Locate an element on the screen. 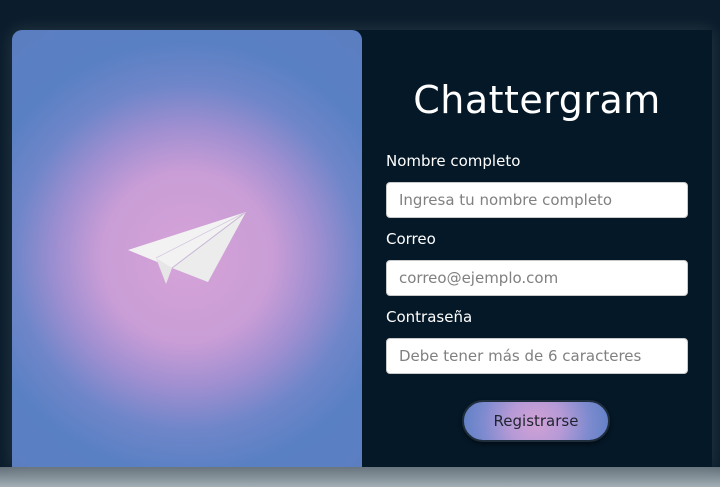 Image resolution: width=720 pixels, height=487 pixels. register-button: Registrarse is located at coordinates (536, 421).